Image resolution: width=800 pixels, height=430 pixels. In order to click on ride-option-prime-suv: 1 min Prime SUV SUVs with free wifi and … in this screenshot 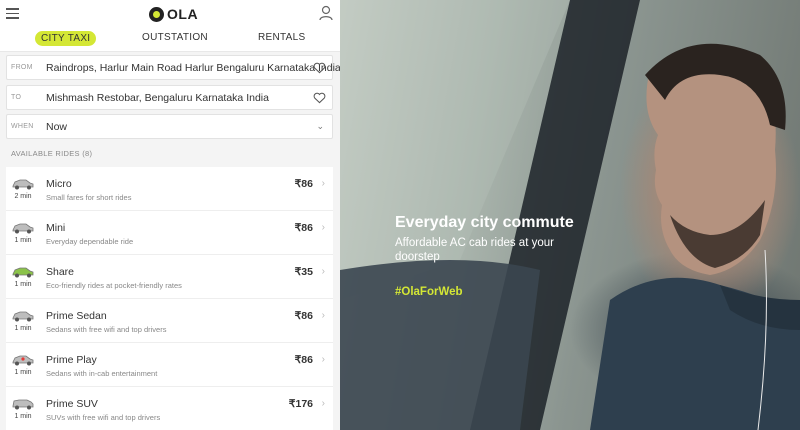, I will do `click(169, 408)`.